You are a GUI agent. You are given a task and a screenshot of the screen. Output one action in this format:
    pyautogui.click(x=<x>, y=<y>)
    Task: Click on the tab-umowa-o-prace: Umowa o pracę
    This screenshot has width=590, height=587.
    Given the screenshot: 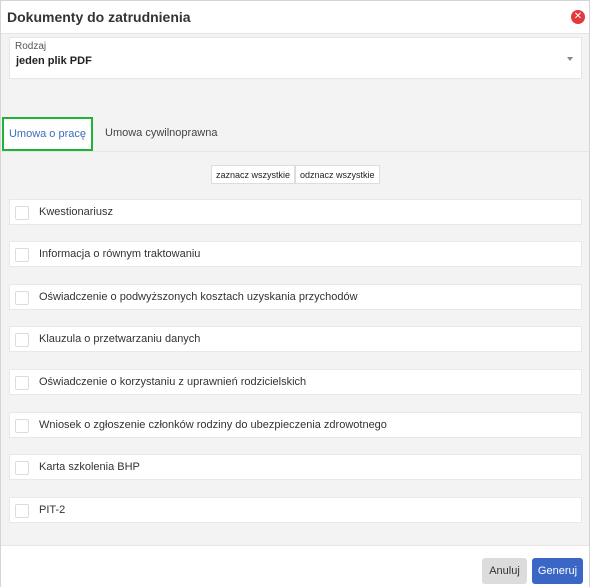 What is the action you would take?
    pyautogui.click(x=47, y=134)
    